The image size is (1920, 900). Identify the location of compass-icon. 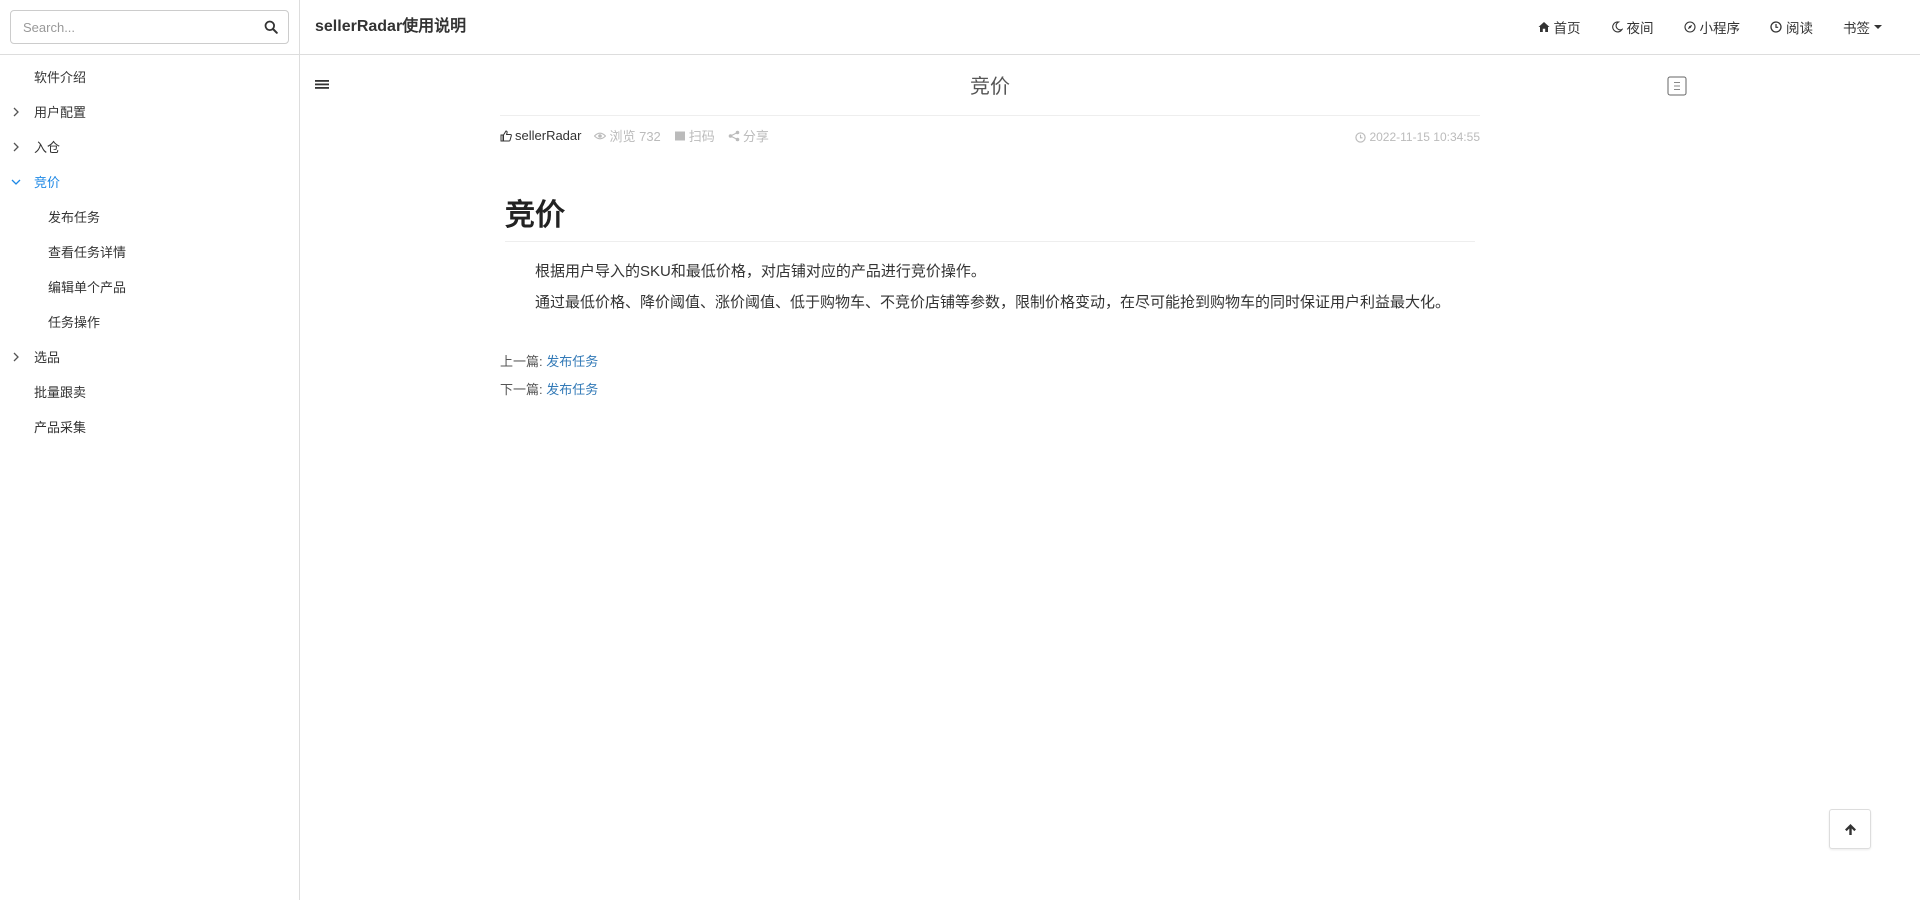
(1689, 27).